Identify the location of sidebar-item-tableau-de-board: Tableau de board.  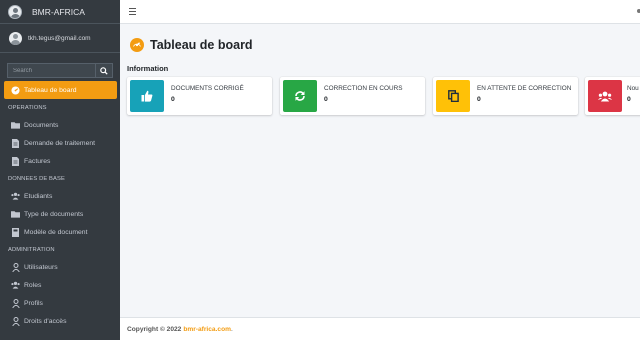
(60, 90).